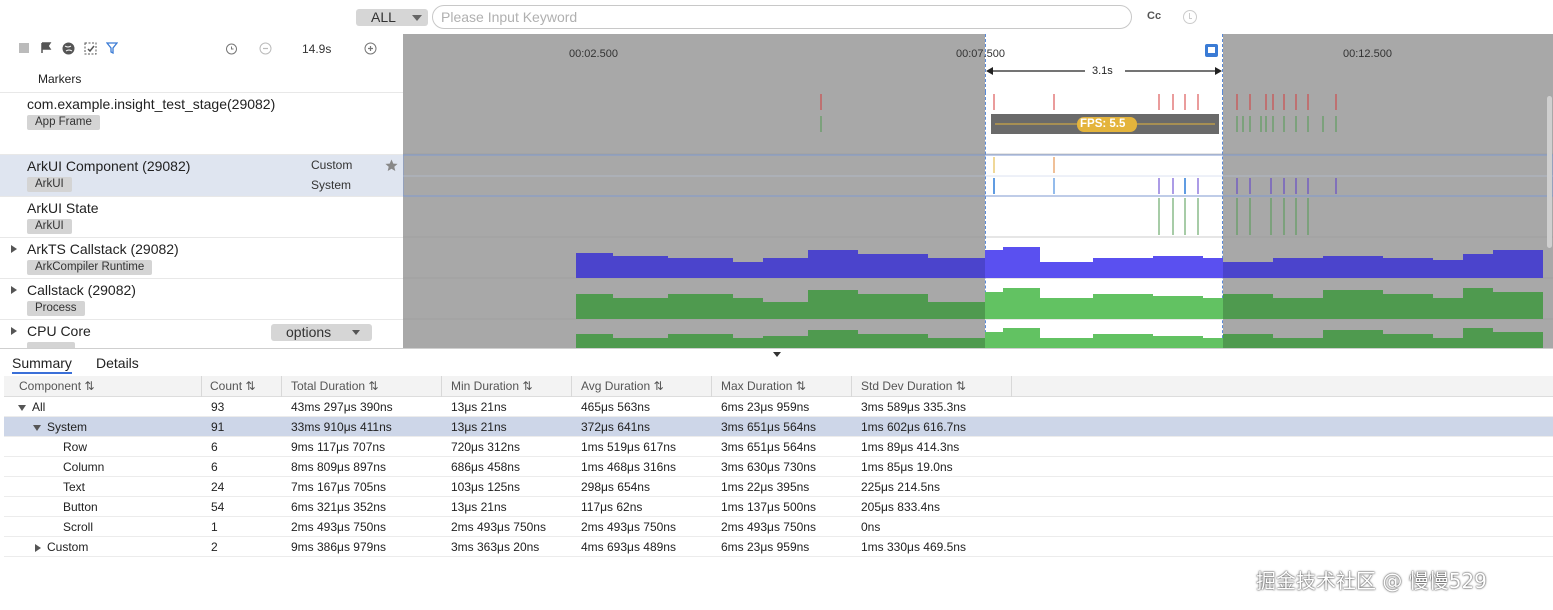  What do you see at coordinates (980, 54) in the screenshot?
I see `time-tick: 00:07.500` at bounding box center [980, 54].